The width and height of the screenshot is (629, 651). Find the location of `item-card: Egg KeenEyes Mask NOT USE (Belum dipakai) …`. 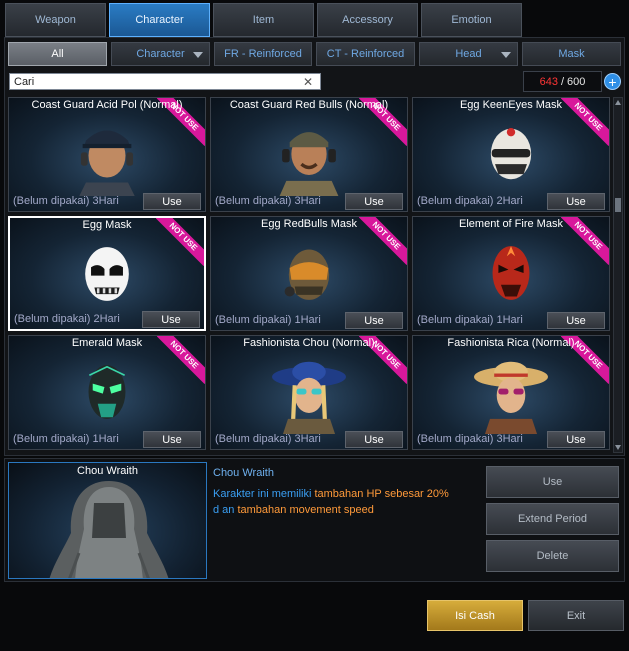

item-card: Egg KeenEyes Mask NOT USE (Belum dipakai) … is located at coordinates (511, 154).